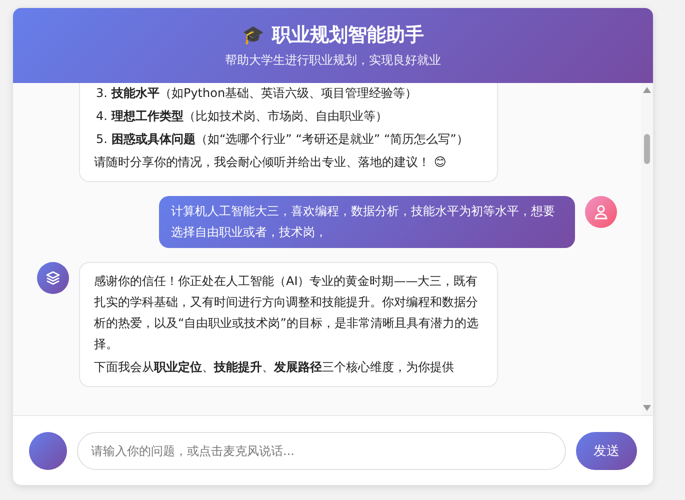 The image size is (685, 500). I want to click on list-number: 3., so click(102, 93).